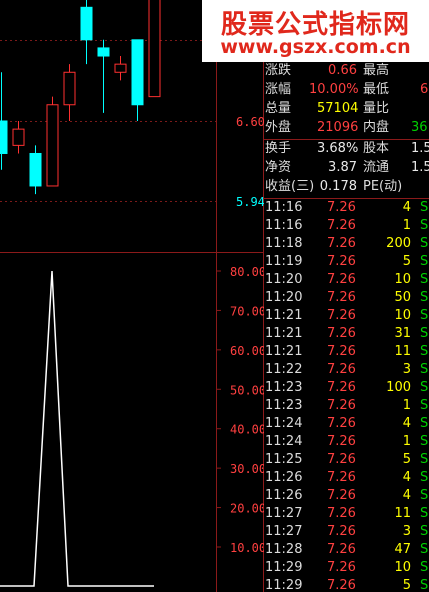 Image resolution: width=429 pixels, height=592 pixels. Describe the element at coordinates (342, 167) in the screenshot. I see `value: 3.87` at that location.